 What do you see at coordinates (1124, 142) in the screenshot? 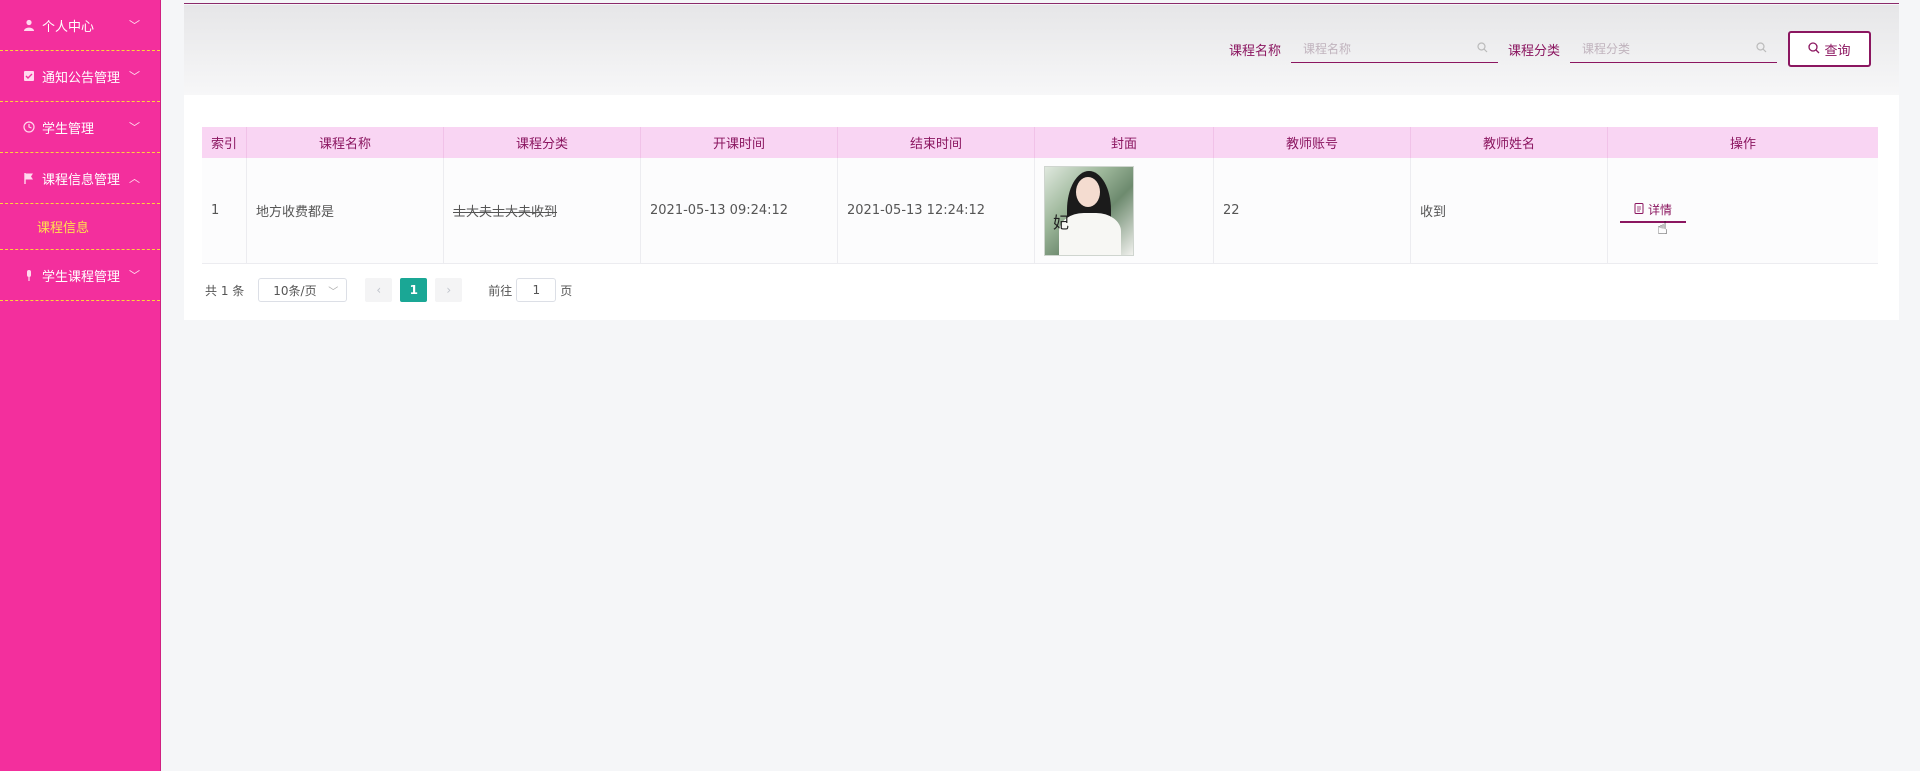
I see `column-header-cover: 封面` at bounding box center [1124, 142].